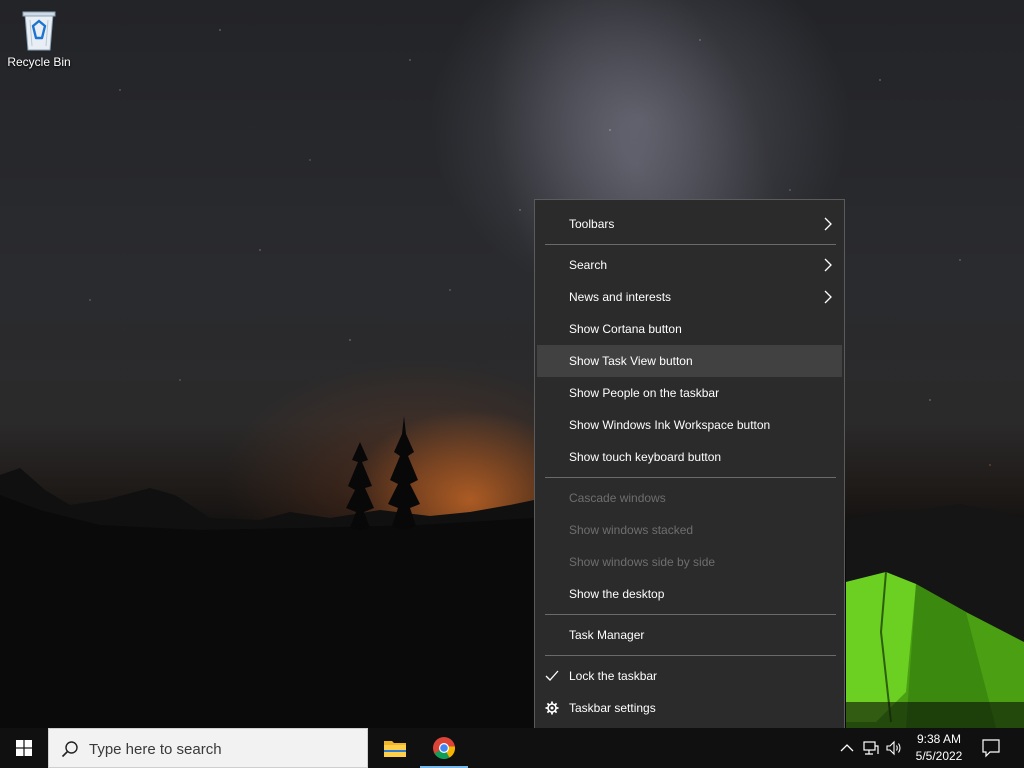 The image size is (1024, 768). Describe the element at coordinates (588, 265) in the screenshot. I see `menu-item-label: Search` at that location.